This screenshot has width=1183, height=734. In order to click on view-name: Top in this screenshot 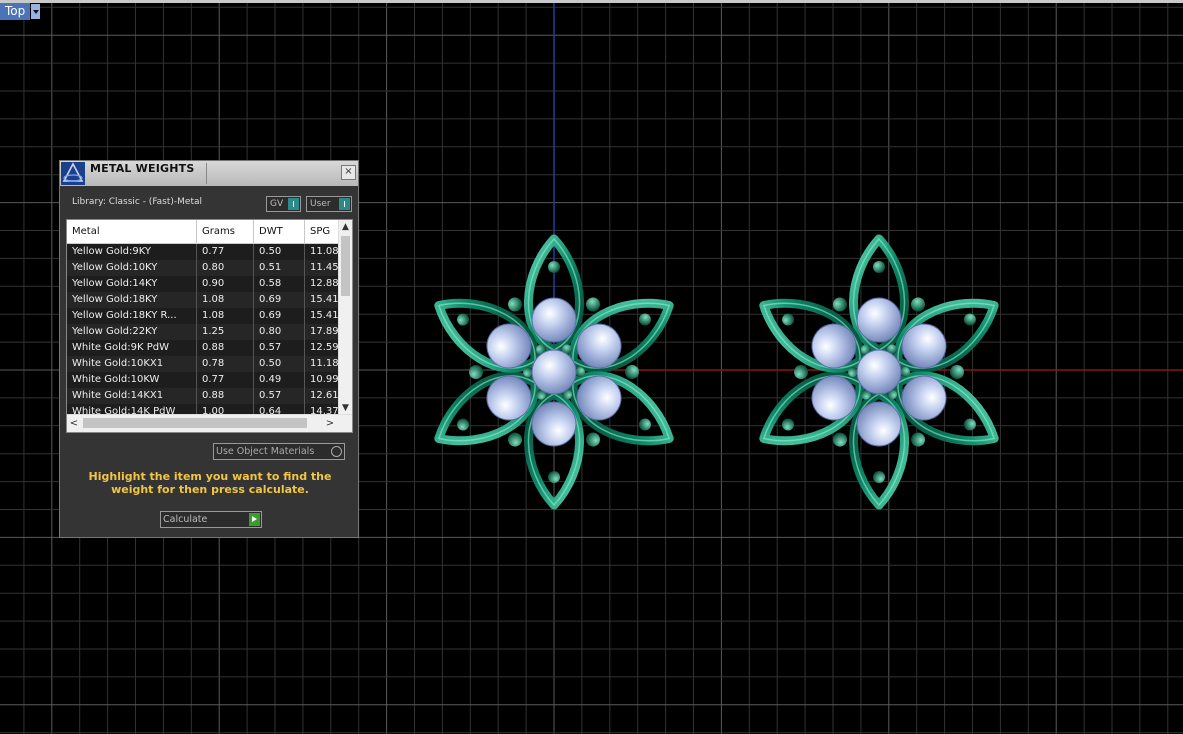, I will do `click(15, 11)`.